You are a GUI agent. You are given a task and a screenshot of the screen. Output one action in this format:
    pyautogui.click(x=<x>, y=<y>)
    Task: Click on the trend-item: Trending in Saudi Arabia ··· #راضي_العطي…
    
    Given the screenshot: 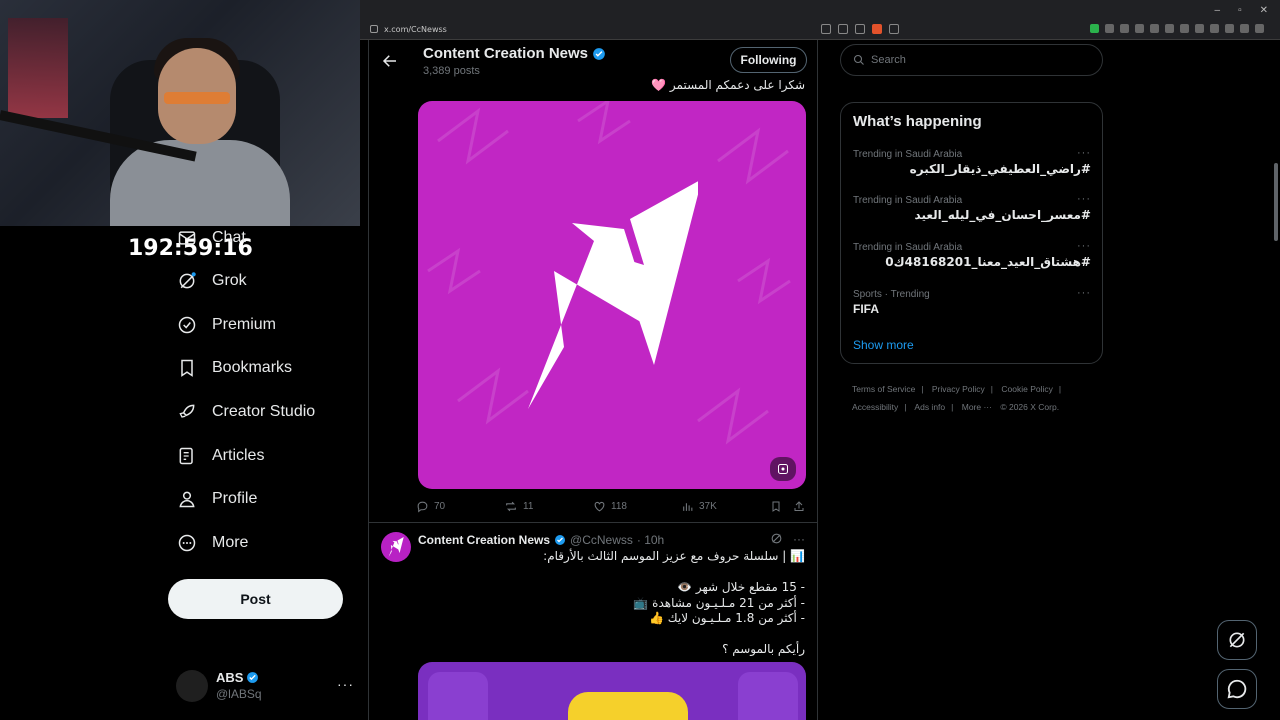 What is the action you would take?
    pyautogui.click(x=972, y=168)
    